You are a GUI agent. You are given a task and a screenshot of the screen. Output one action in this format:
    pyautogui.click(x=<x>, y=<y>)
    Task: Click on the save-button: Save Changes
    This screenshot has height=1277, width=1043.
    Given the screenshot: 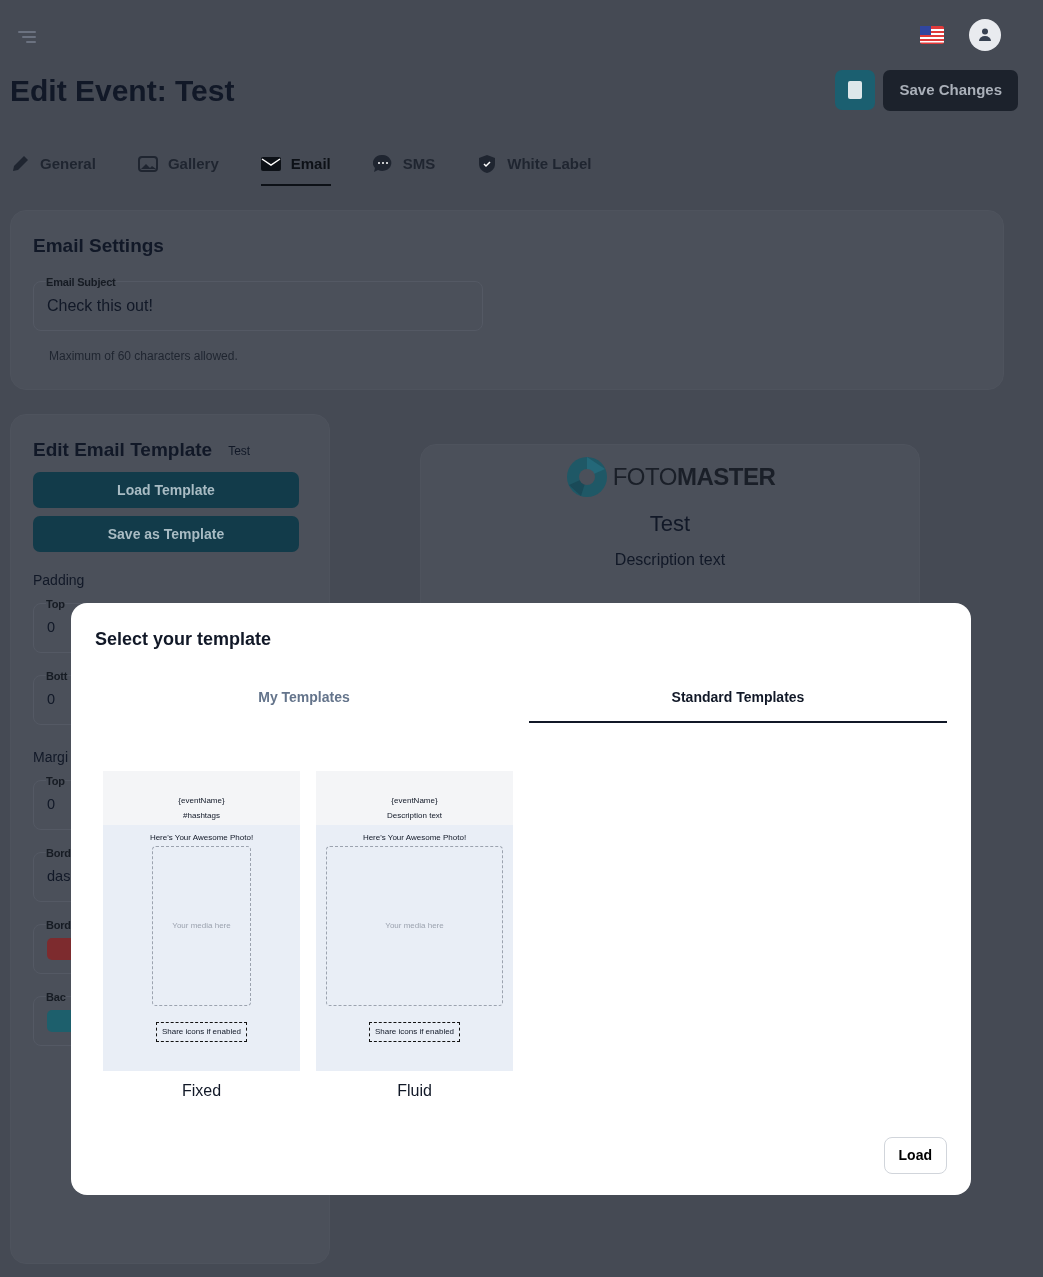 What is the action you would take?
    pyautogui.click(x=950, y=90)
    